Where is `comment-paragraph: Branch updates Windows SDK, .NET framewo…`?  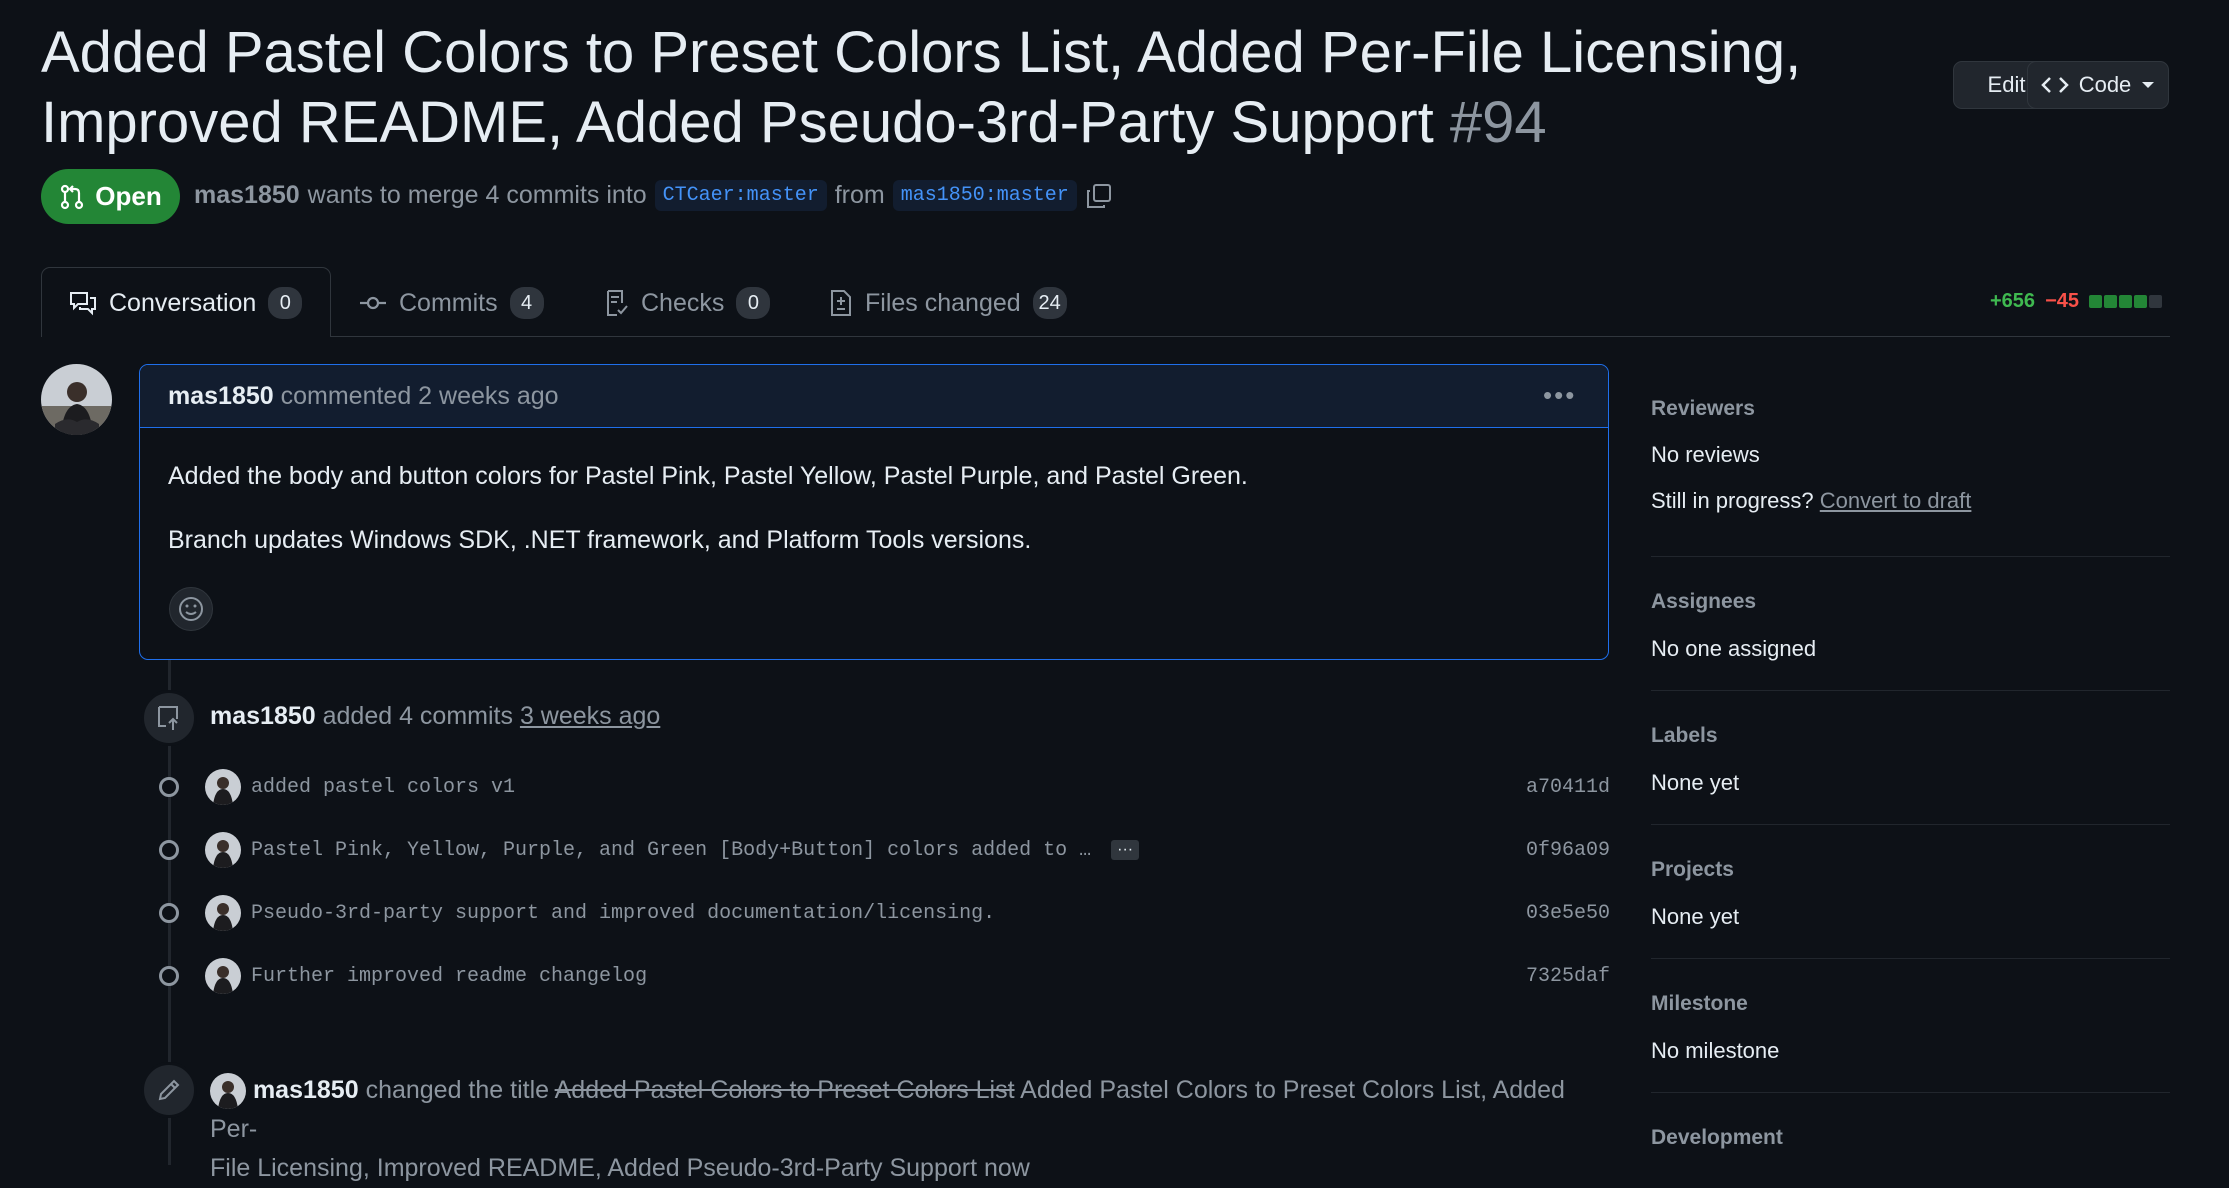 comment-paragraph: Branch updates Windows SDK, .NET framewo… is located at coordinates (600, 540).